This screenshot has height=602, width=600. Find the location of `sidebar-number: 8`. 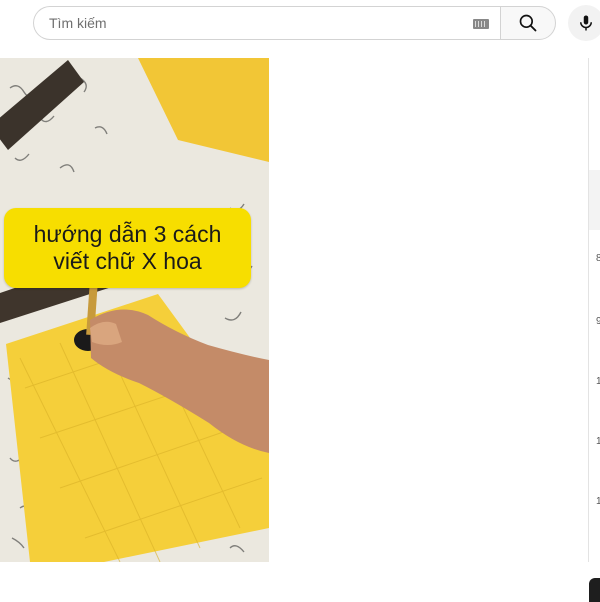

sidebar-number: 8 is located at coordinates (598, 258).